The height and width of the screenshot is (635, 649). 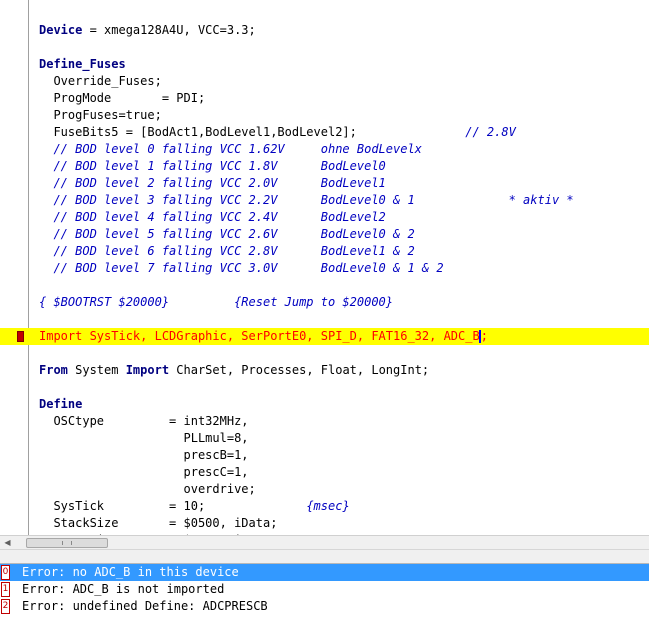 What do you see at coordinates (100, 81) in the screenshot?
I see `code-text: Override_Fuses;` at bounding box center [100, 81].